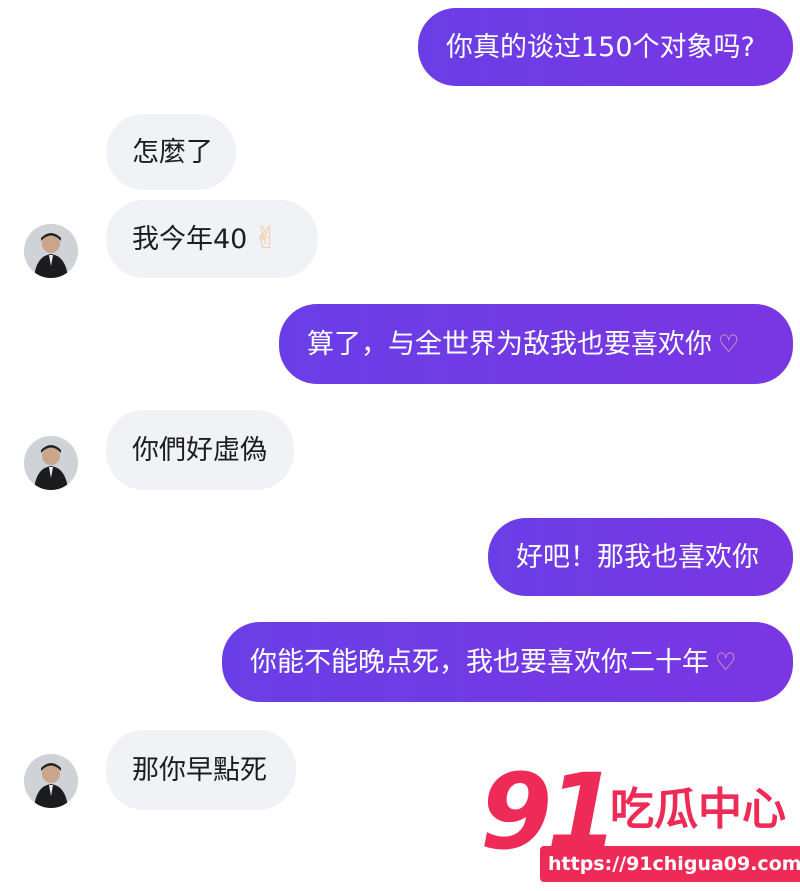 This screenshot has height=891, width=800. I want to click on incoming-message-bubble: 那你早點死, so click(201, 770).